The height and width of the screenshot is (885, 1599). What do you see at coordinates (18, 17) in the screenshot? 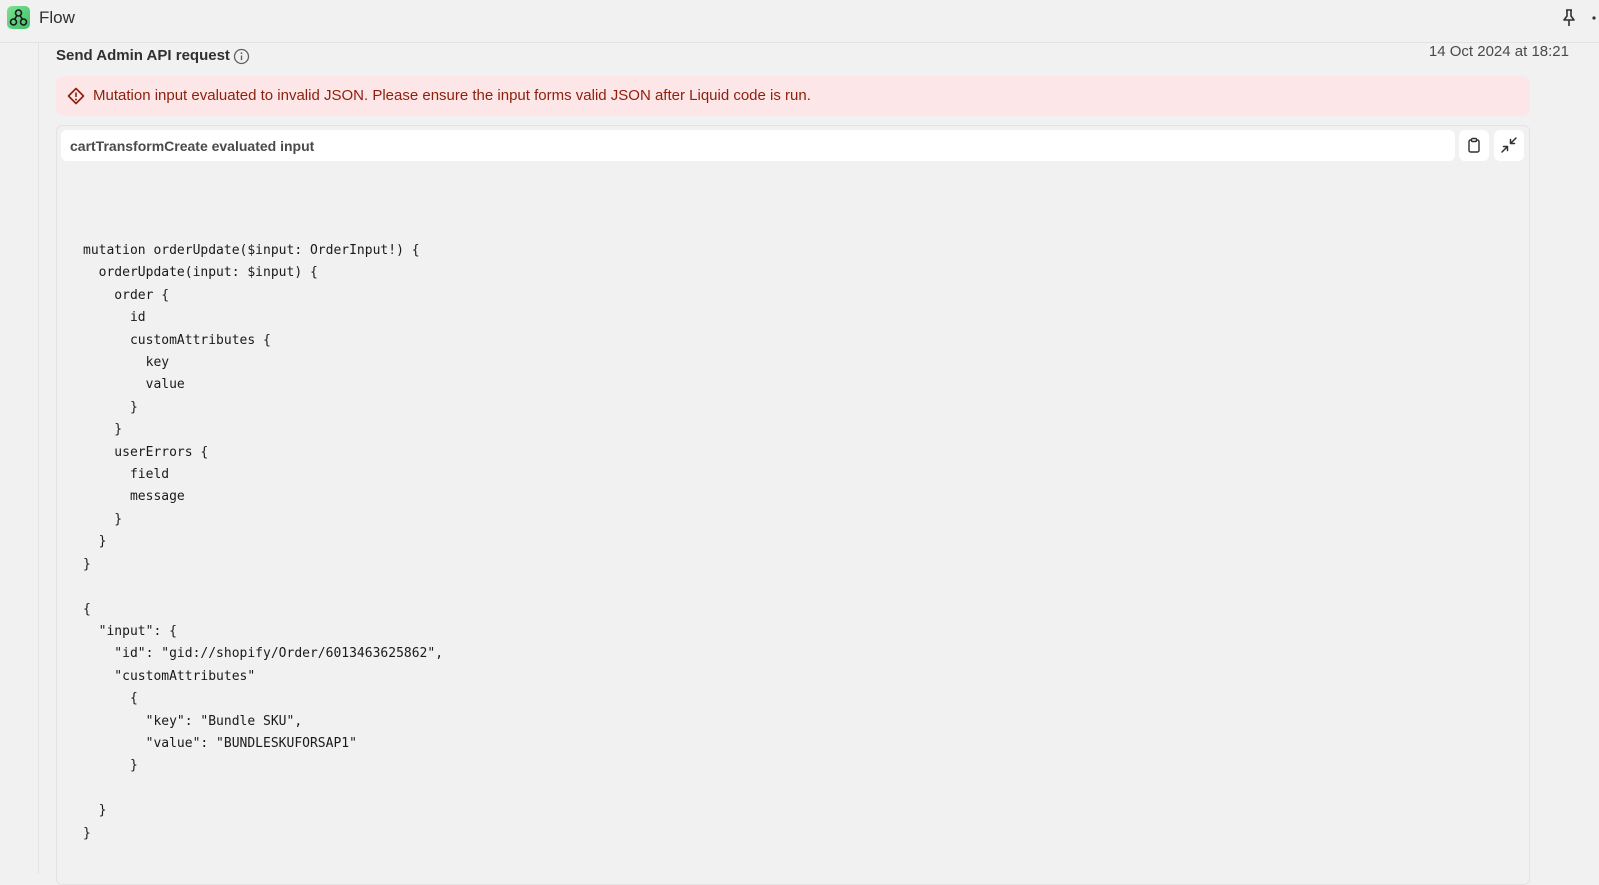
I see `flow-logo-icon` at bounding box center [18, 17].